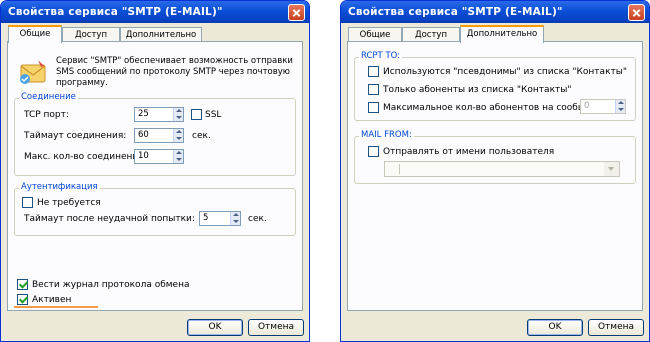  What do you see at coordinates (381, 56) in the screenshot?
I see `rcpt-to-legend: RCPT TO:` at bounding box center [381, 56].